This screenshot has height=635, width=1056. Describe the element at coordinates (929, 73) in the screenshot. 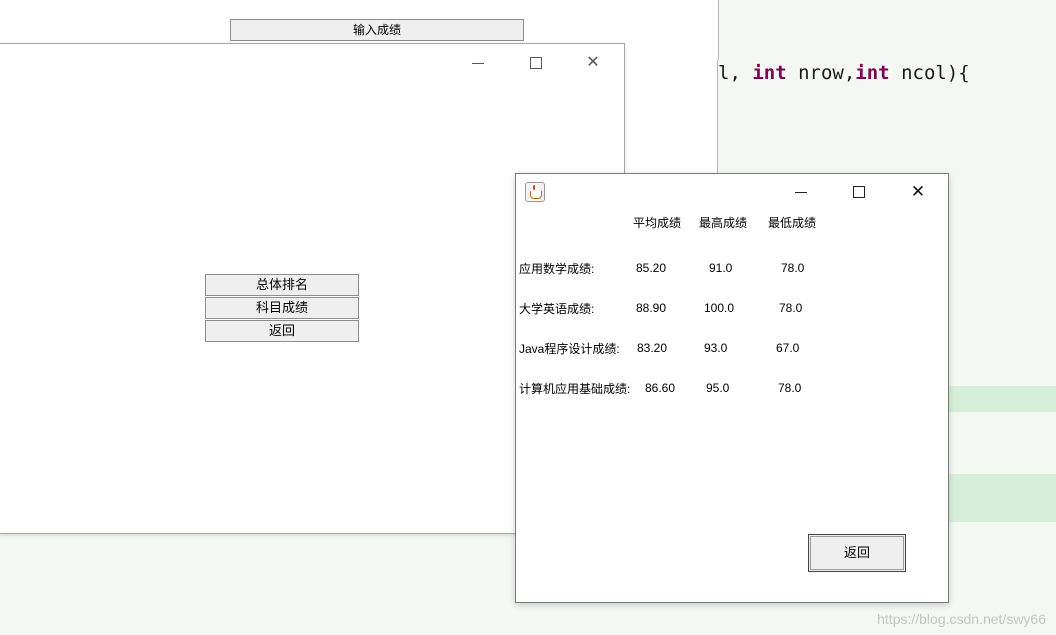

I see `code-text: ncol){` at that location.